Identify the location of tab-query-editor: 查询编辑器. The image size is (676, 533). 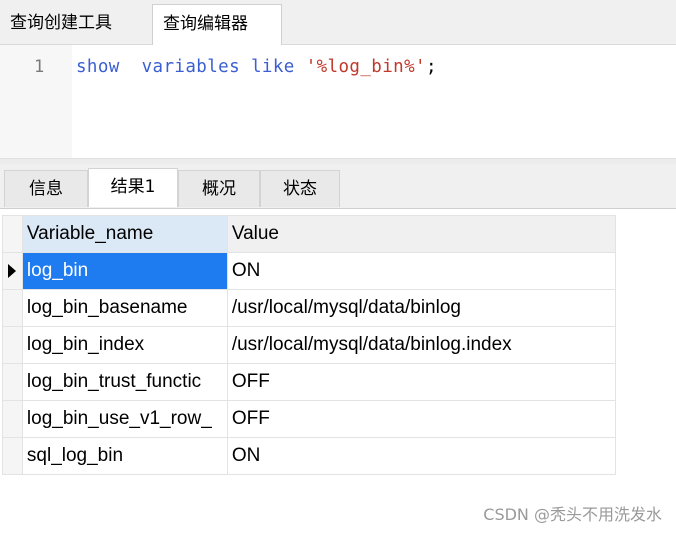
(217, 24).